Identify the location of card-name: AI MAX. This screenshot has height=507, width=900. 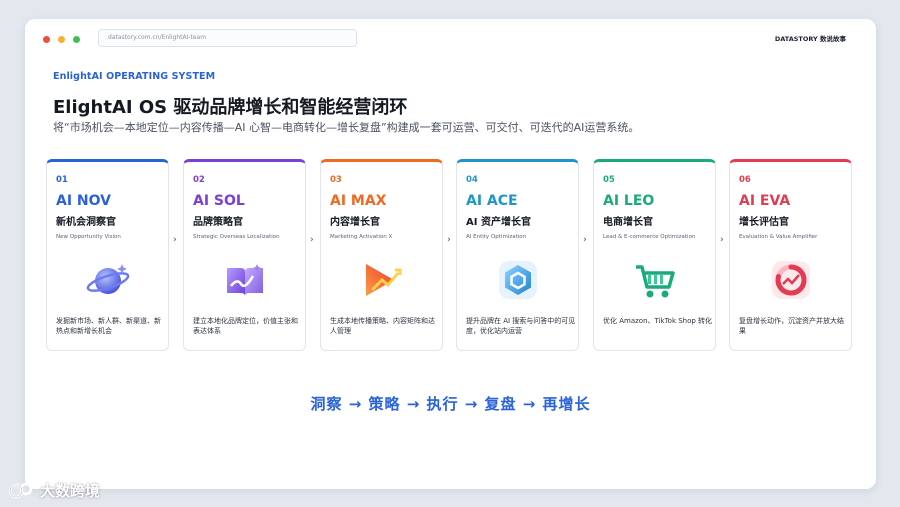
(358, 201).